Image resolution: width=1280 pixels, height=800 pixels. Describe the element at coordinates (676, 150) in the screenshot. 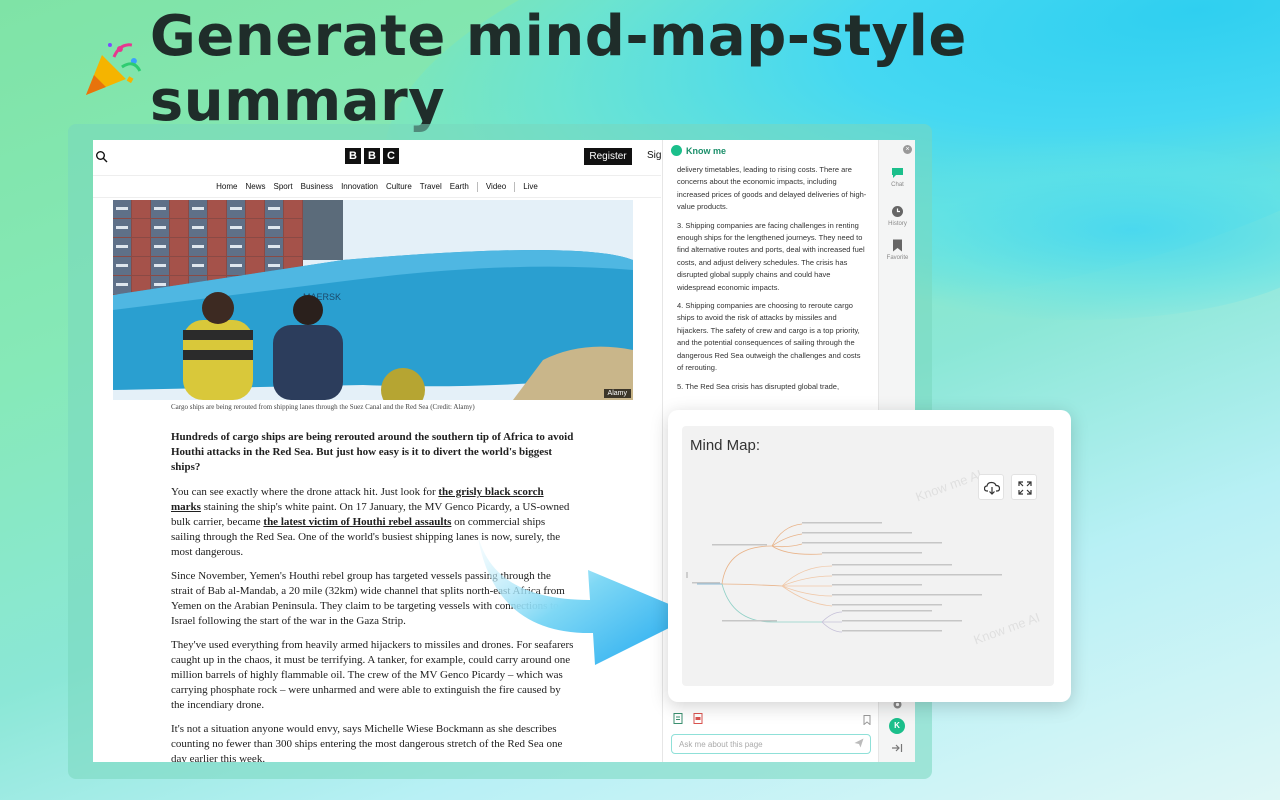

I see `know-me-logo-icon` at that location.